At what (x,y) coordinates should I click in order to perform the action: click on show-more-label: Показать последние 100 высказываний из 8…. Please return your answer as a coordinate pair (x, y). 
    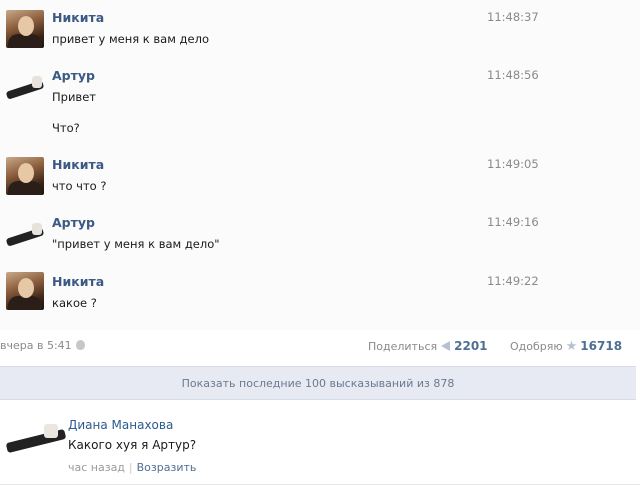
    Looking at the image, I should click on (318, 383).